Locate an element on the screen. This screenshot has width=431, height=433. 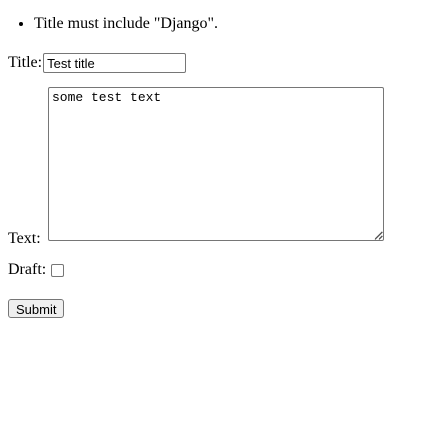
draft-row: Draft: is located at coordinates (36, 270).